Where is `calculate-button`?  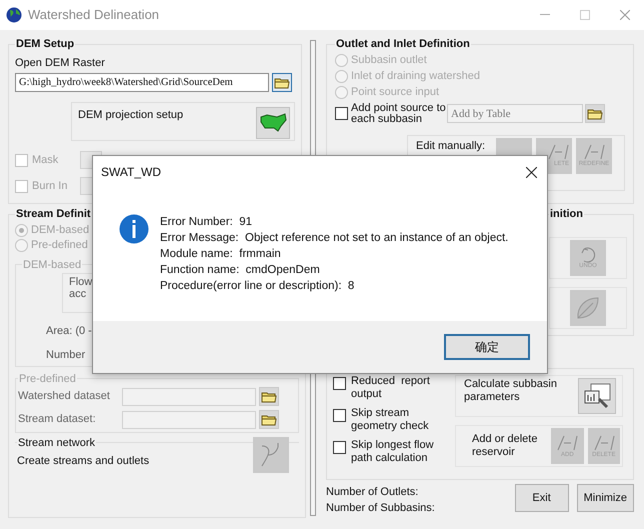 calculate-button is located at coordinates (597, 396).